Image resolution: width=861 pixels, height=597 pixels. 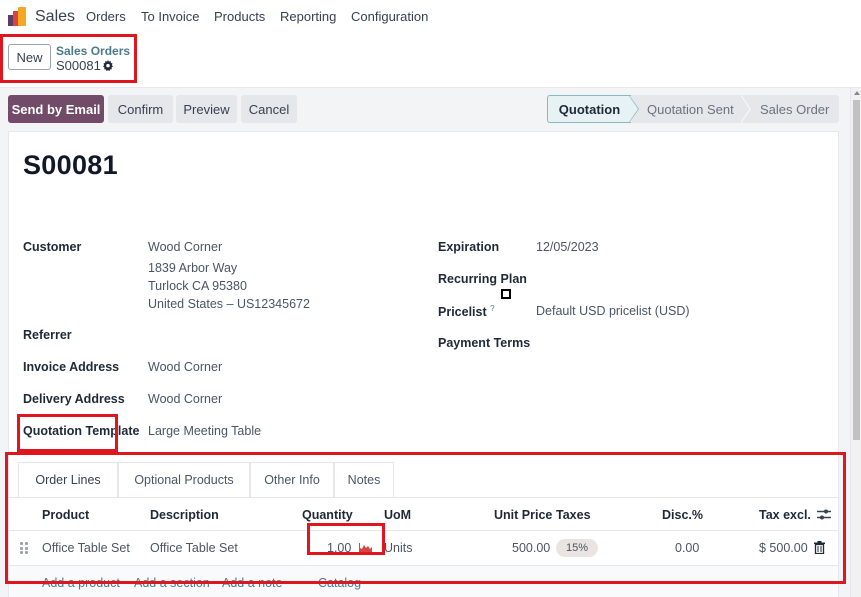 What do you see at coordinates (819, 547) in the screenshot?
I see `trash-icon` at bounding box center [819, 547].